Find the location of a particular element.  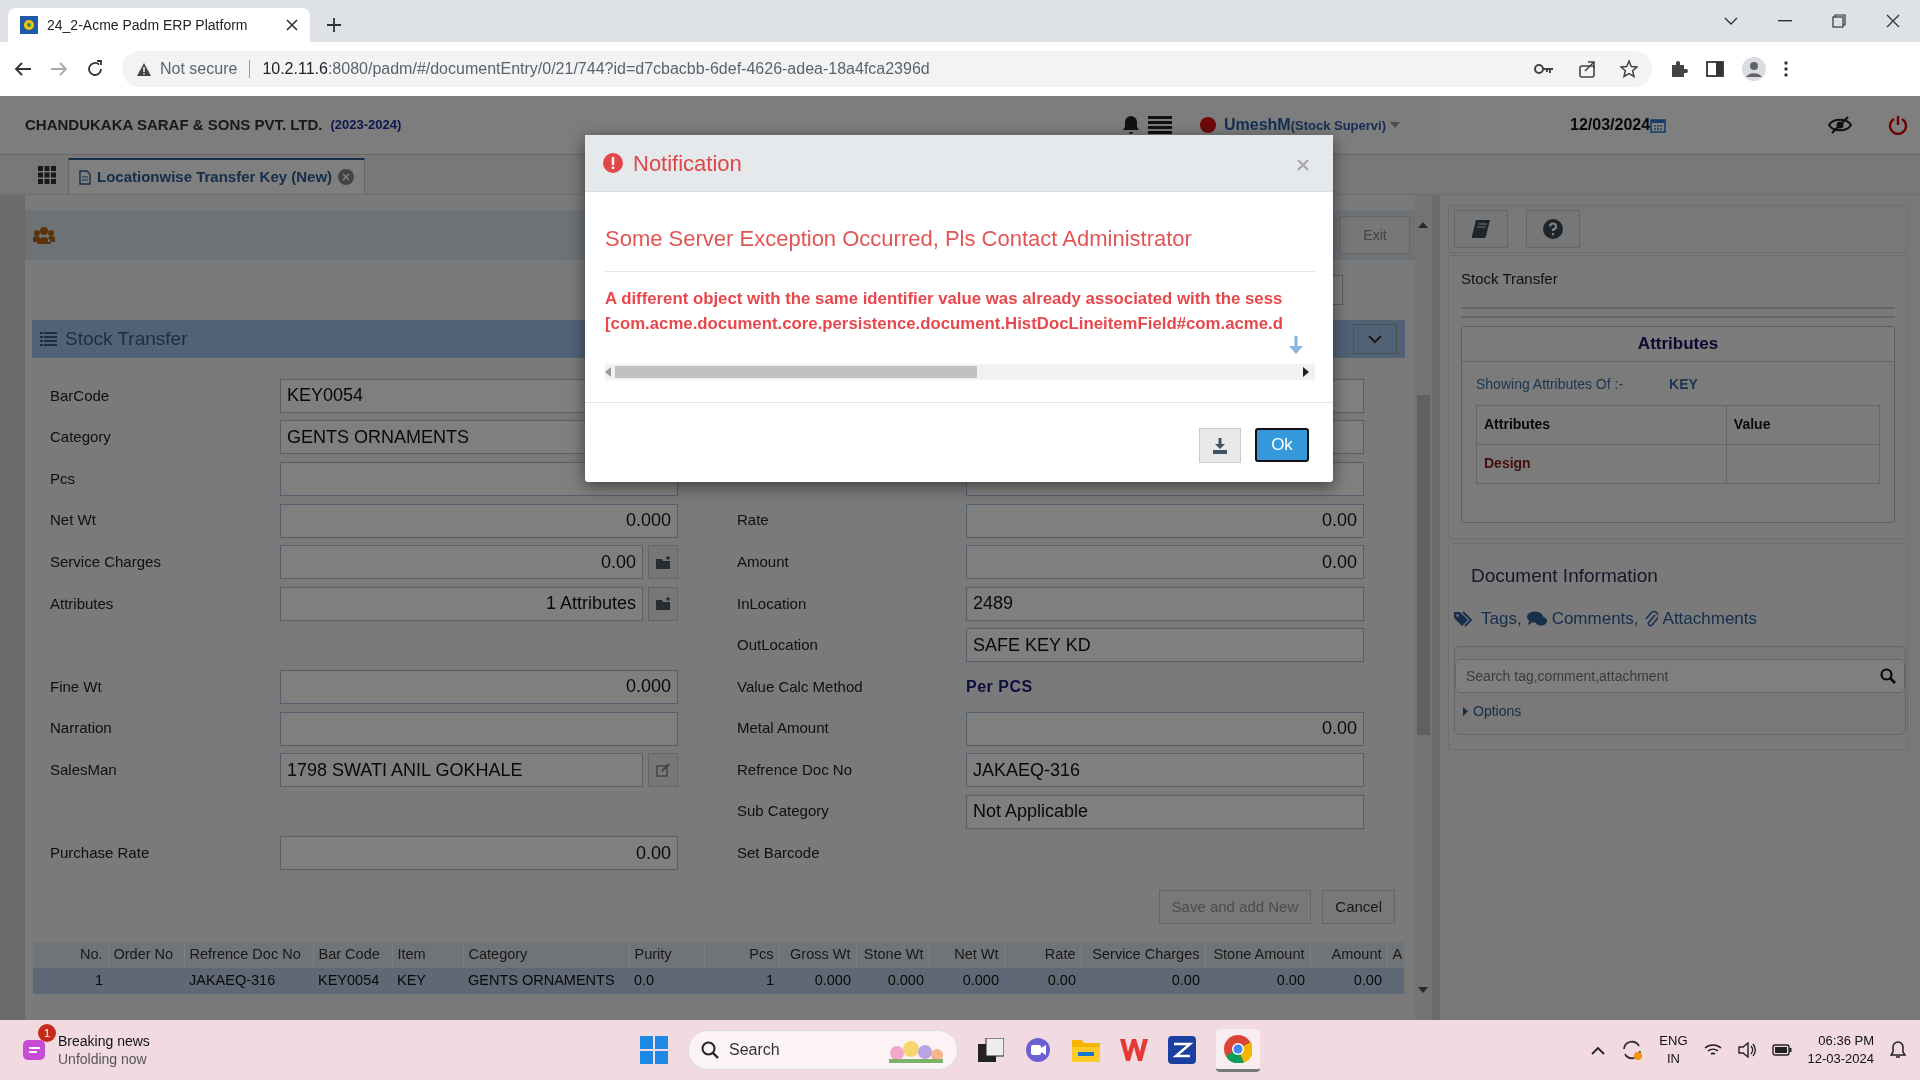

input-field: 2489 is located at coordinates (1165, 603).